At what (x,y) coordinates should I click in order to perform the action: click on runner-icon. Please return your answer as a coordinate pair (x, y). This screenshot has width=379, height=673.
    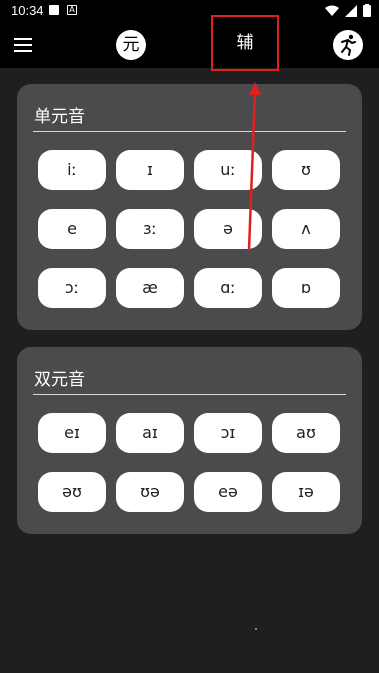
    Looking at the image, I should click on (348, 45).